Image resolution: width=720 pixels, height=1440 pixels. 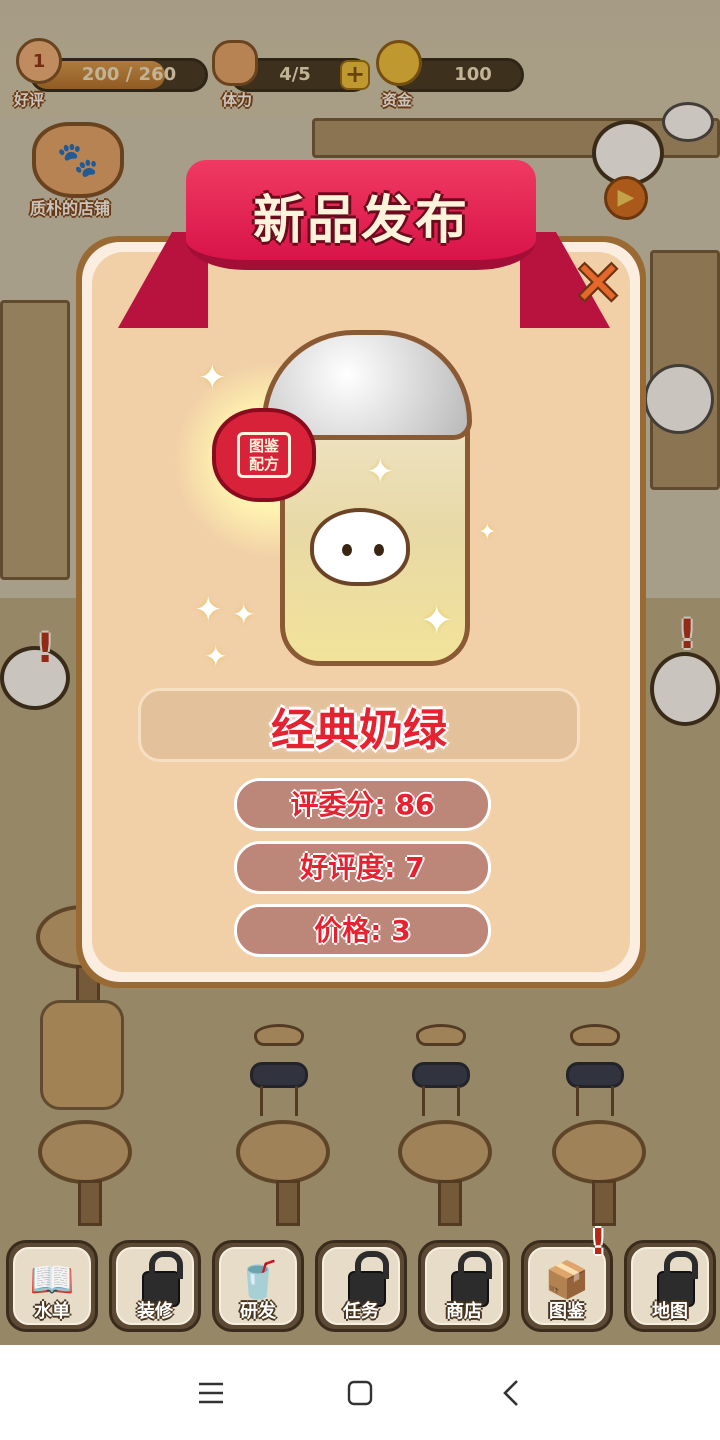 I want to click on menu-book-icon: 📖, so click(x=52, y=1280).